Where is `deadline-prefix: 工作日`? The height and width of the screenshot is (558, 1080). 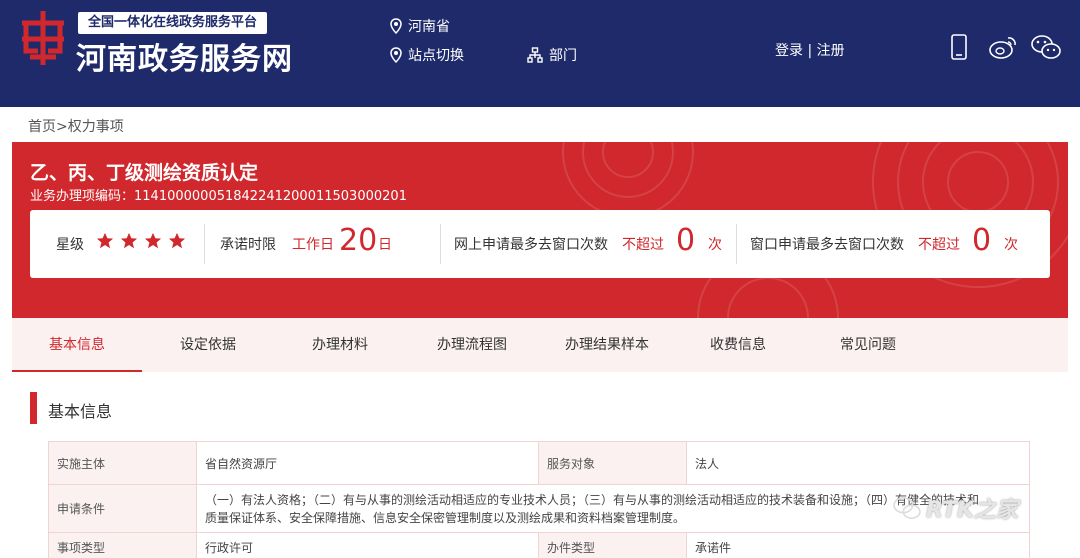 deadline-prefix: 工作日 is located at coordinates (313, 245).